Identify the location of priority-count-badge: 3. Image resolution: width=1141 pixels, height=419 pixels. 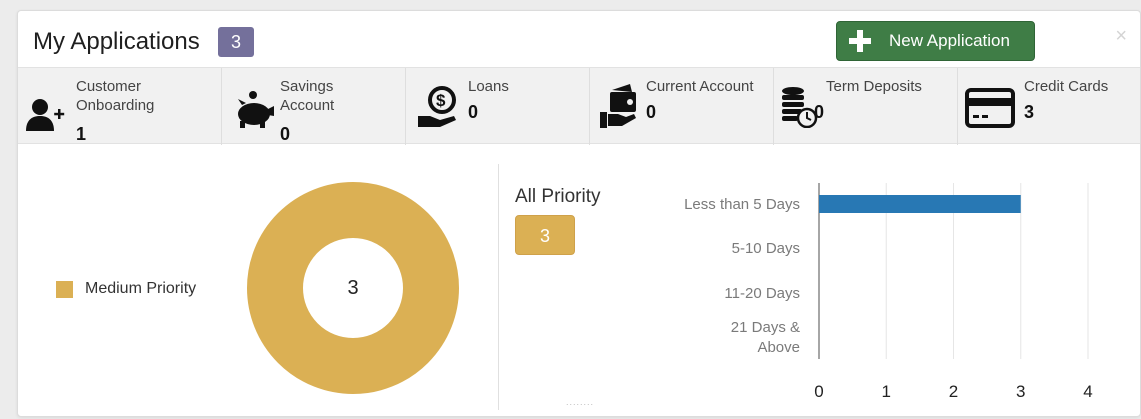
(545, 235).